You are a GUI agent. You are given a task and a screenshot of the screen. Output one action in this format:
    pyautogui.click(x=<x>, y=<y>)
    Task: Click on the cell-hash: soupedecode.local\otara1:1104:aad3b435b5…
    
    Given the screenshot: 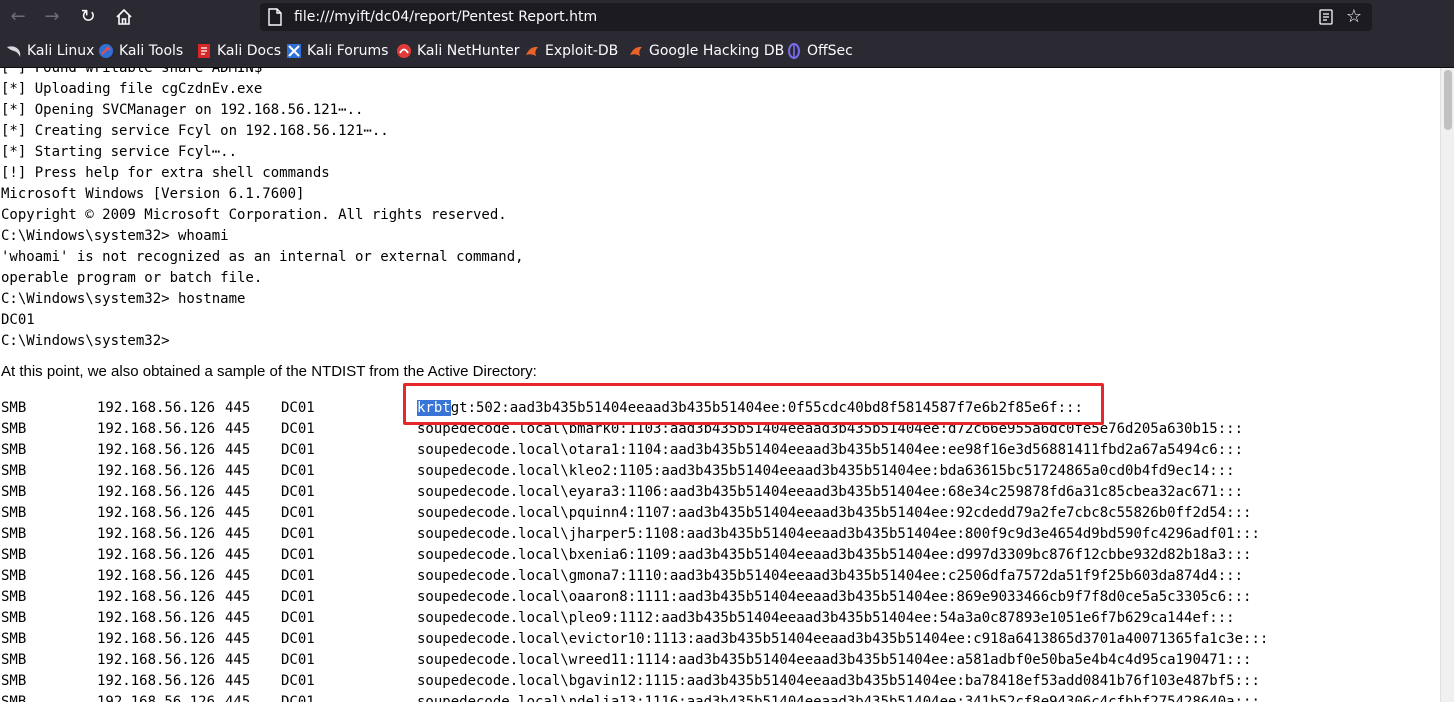 What is the action you would take?
    pyautogui.click(x=830, y=450)
    